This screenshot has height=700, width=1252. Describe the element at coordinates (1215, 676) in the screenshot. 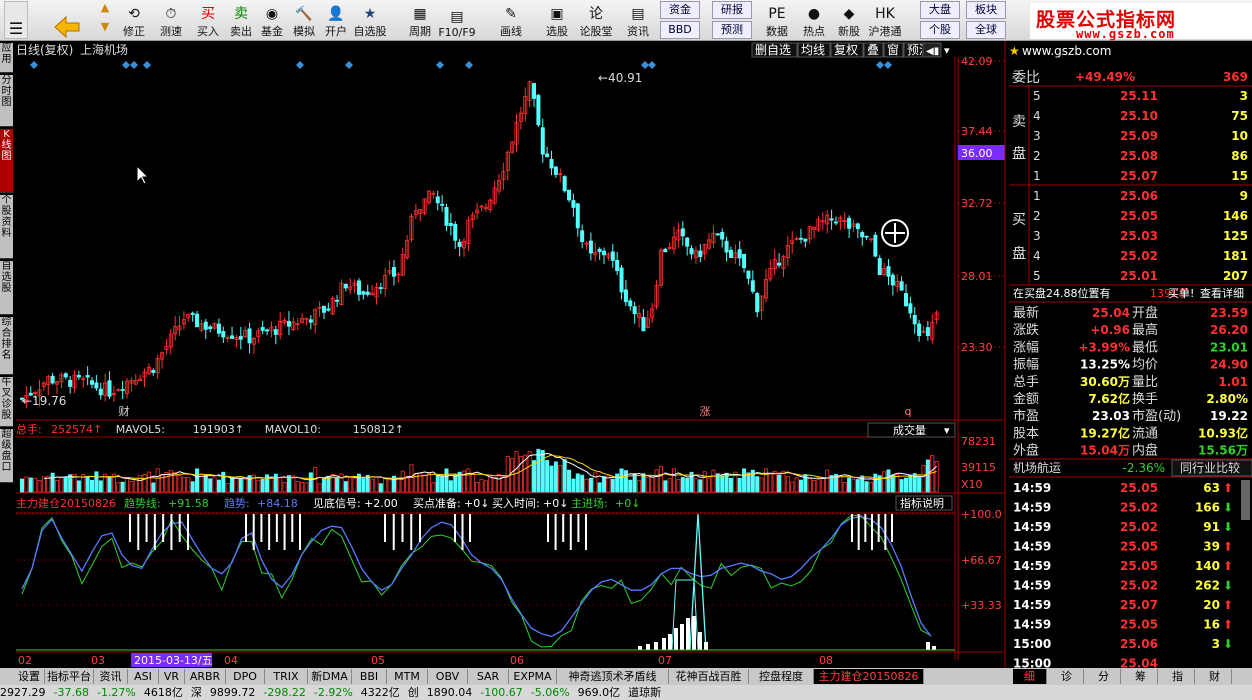

I see `panel-tab-5: 财` at that location.